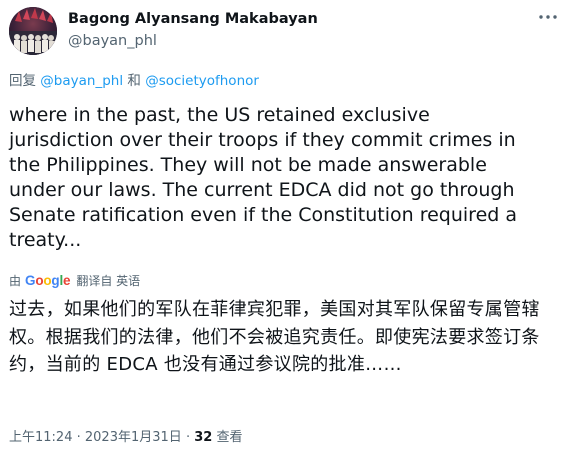 This screenshot has height=454, width=575. What do you see at coordinates (40, 437) in the screenshot?
I see `tweet-time: 上午11:24` at bounding box center [40, 437].